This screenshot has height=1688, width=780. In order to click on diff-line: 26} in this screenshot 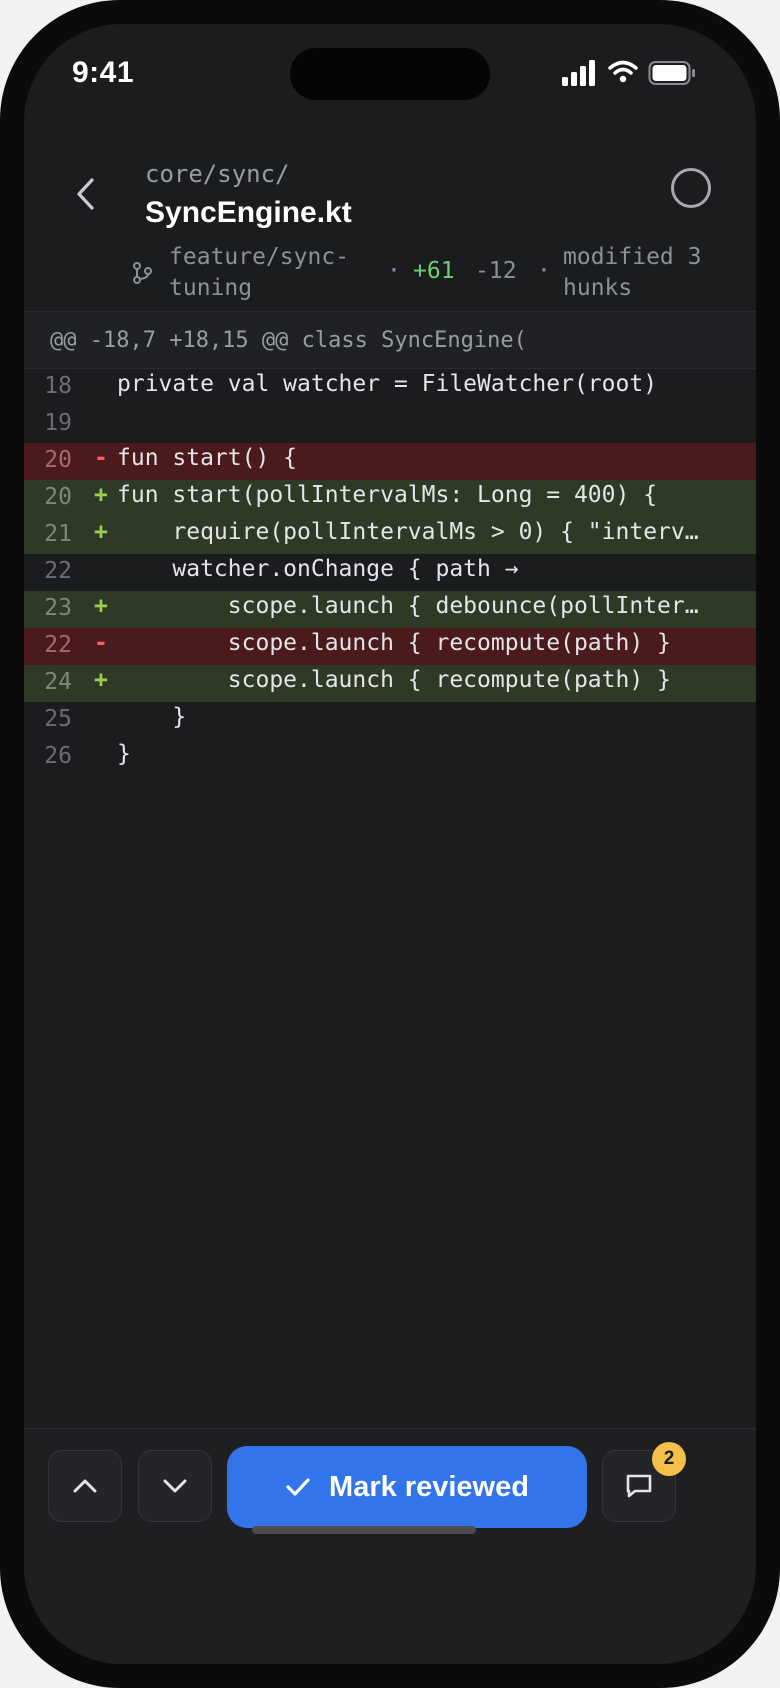, I will do `click(390, 757)`.